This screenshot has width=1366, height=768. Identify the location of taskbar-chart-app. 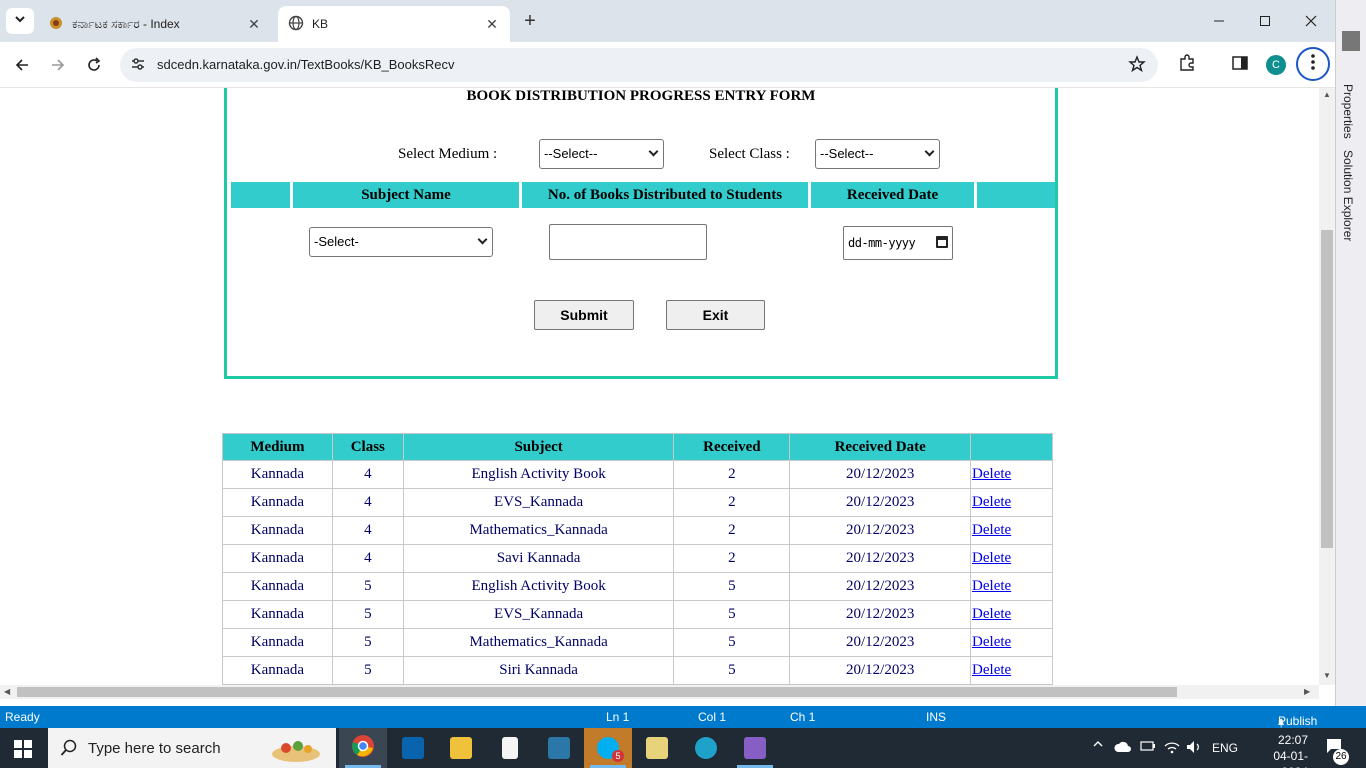
(657, 748).